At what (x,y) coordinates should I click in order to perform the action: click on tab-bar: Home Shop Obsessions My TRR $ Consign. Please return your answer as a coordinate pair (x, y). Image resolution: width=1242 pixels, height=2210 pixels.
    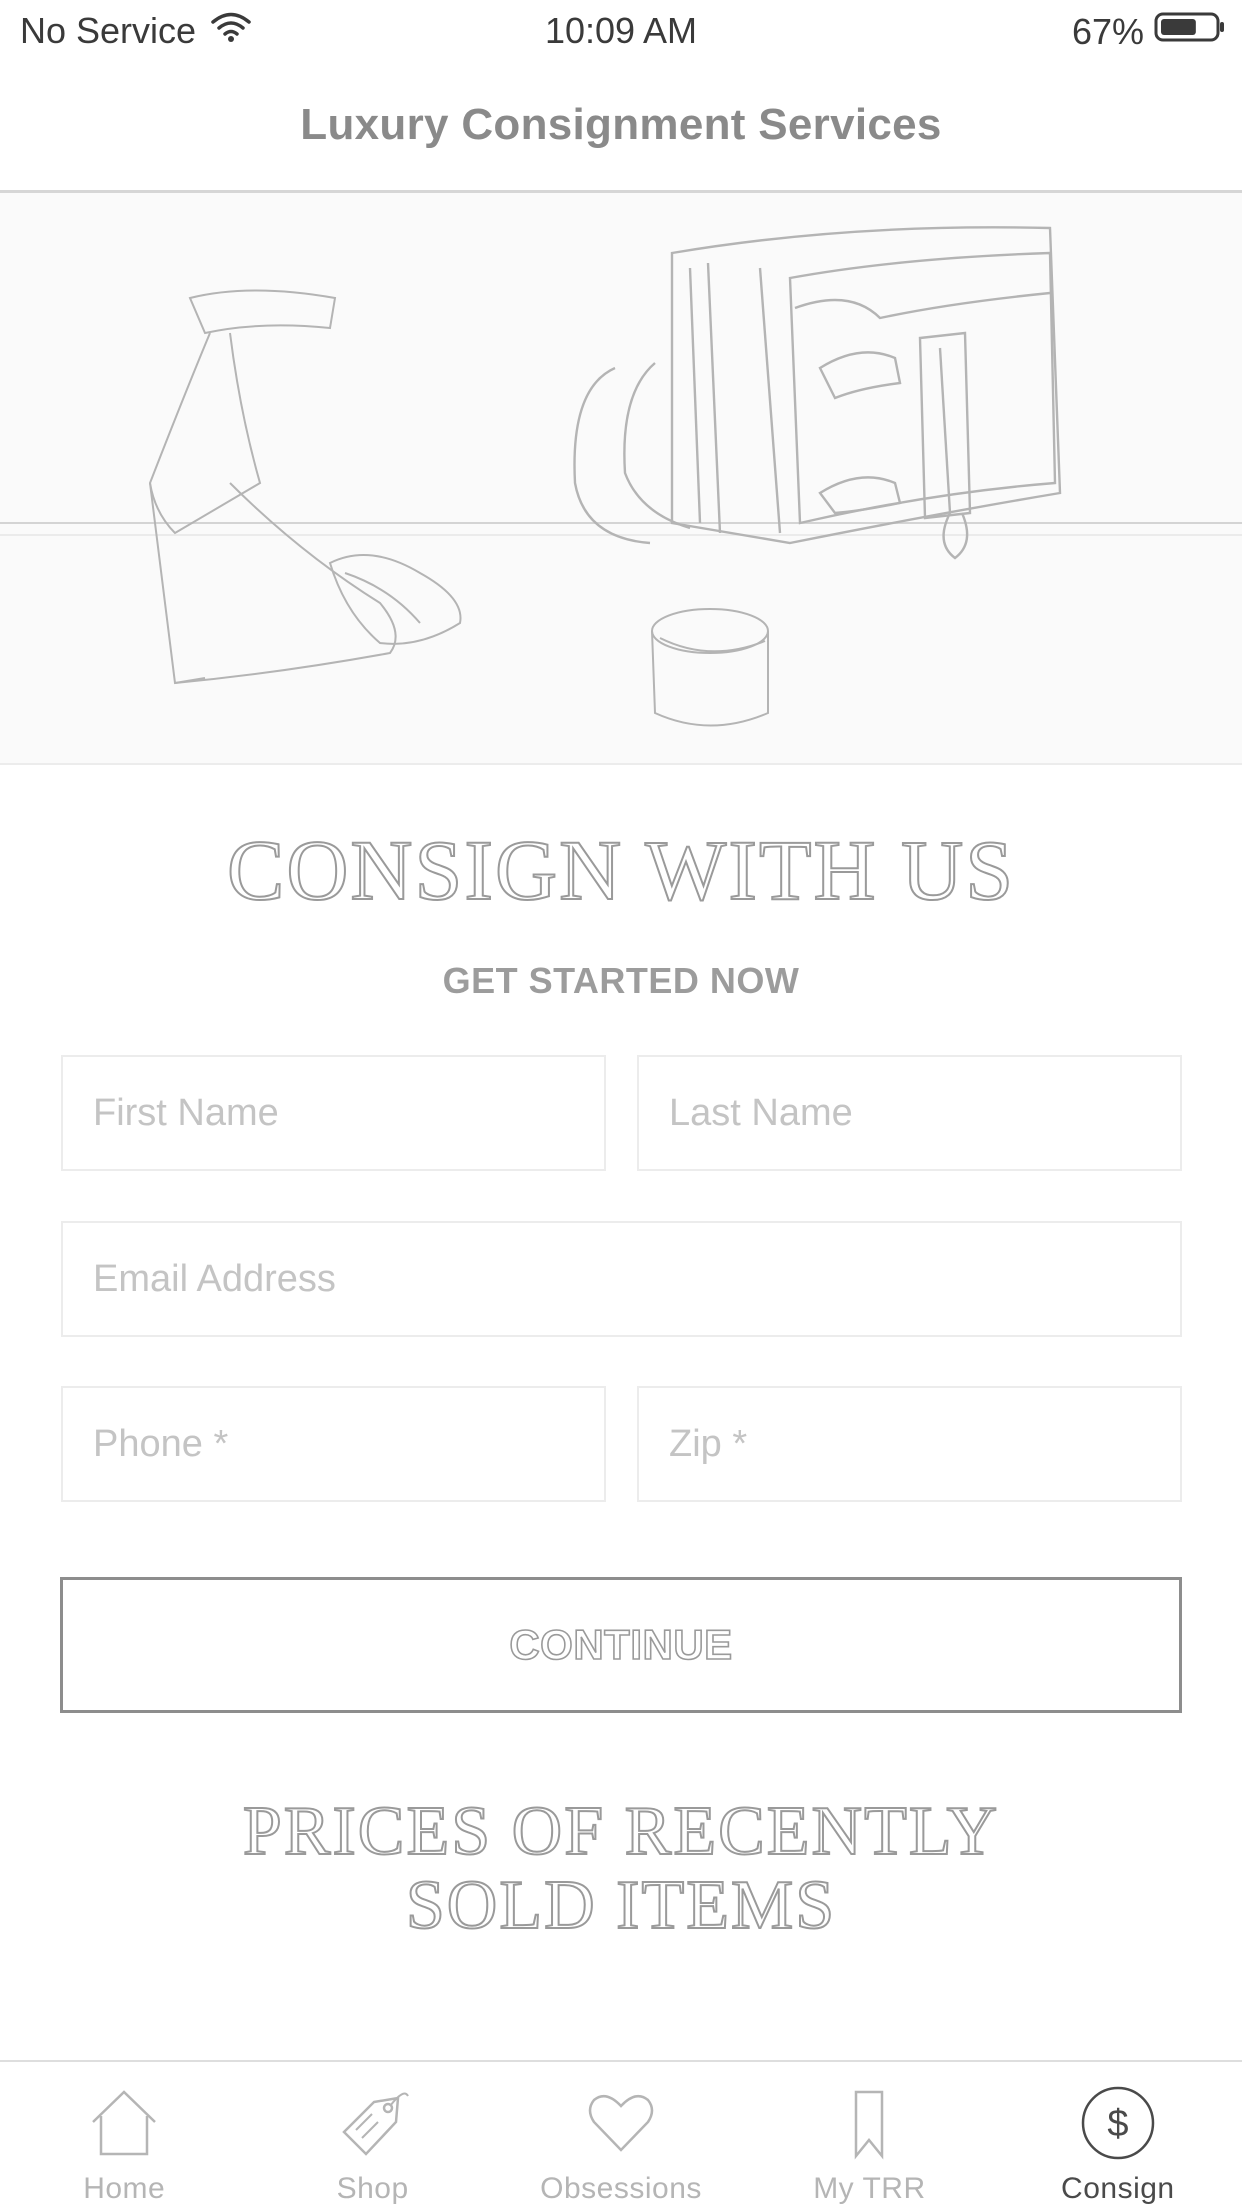
    Looking at the image, I should click on (621, 2135).